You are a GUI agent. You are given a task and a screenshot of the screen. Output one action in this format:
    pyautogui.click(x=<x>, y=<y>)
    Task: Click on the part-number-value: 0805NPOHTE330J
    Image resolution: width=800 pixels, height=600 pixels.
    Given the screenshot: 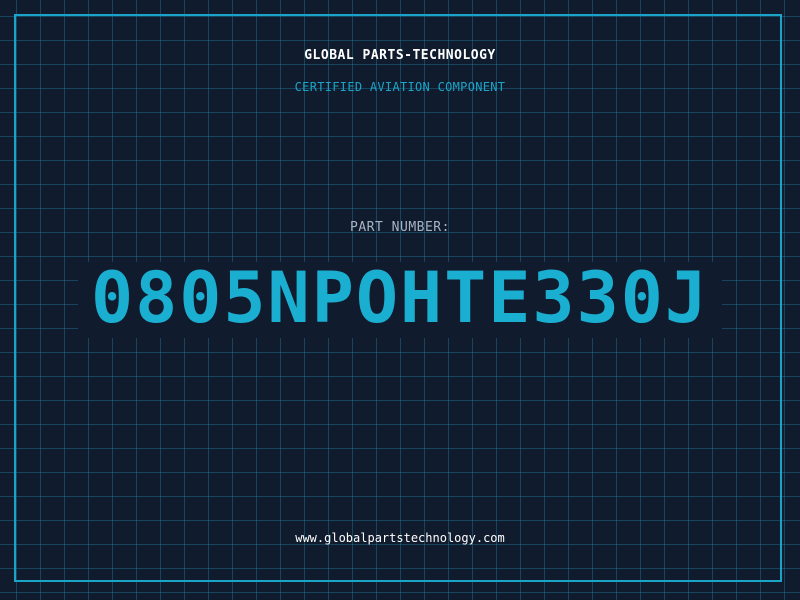 What is the action you would take?
    pyautogui.click(x=399, y=298)
    